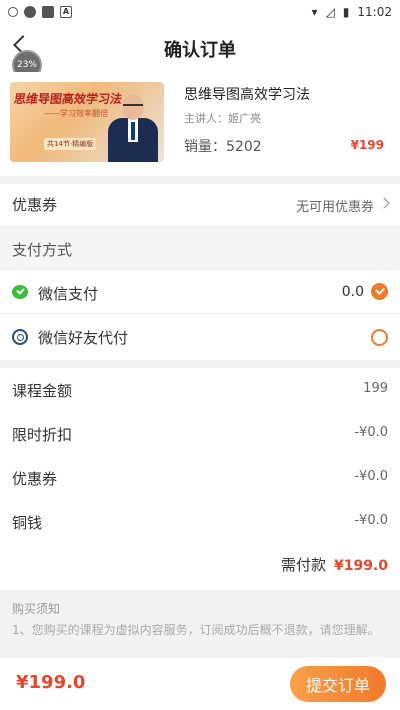 Image resolution: width=400 pixels, height=710 pixels. Describe the element at coordinates (40, 12) in the screenshot. I see `notification-icons: A` at that location.